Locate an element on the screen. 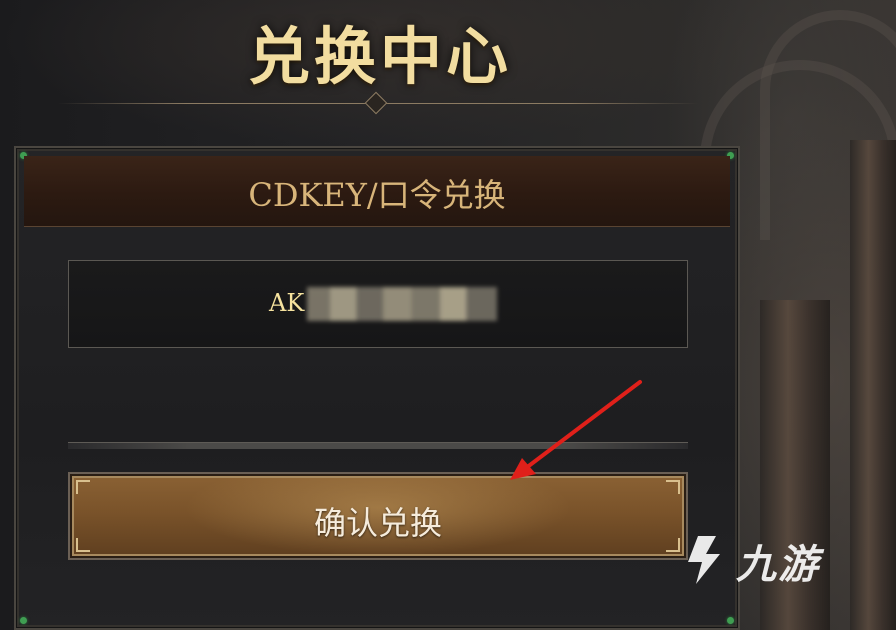  watermark-logo-icon is located at coordinates (704, 560).